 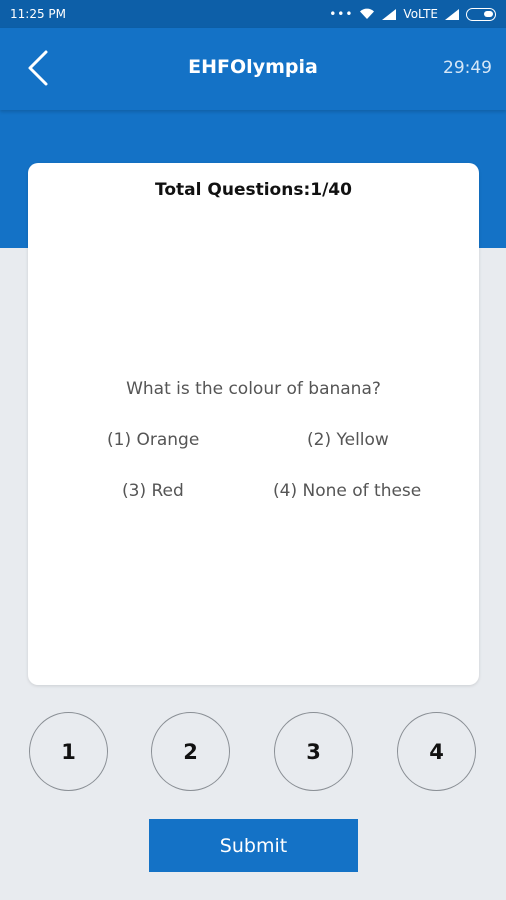 What do you see at coordinates (253, 845) in the screenshot?
I see `submit-button: Submit` at bounding box center [253, 845].